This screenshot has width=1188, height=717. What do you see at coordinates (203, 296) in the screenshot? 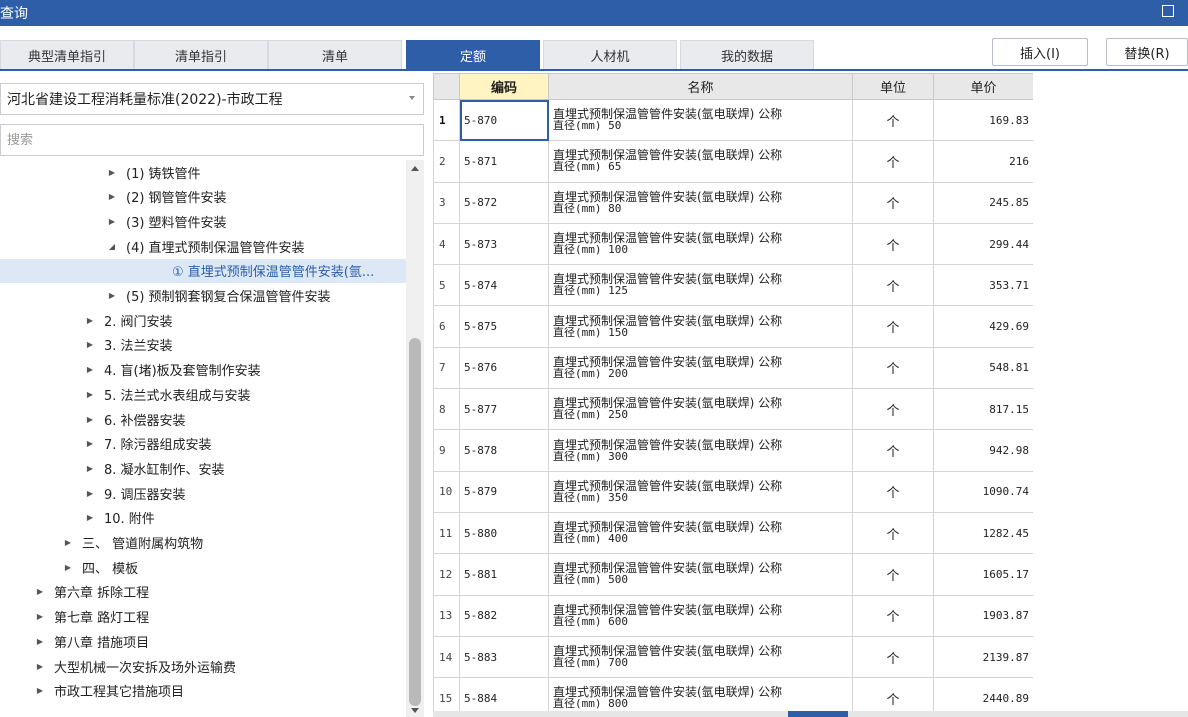
I see `tree-item: ▶ (5) 预制钢套钢复合保温管管件安装` at bounding box center [203, 296].